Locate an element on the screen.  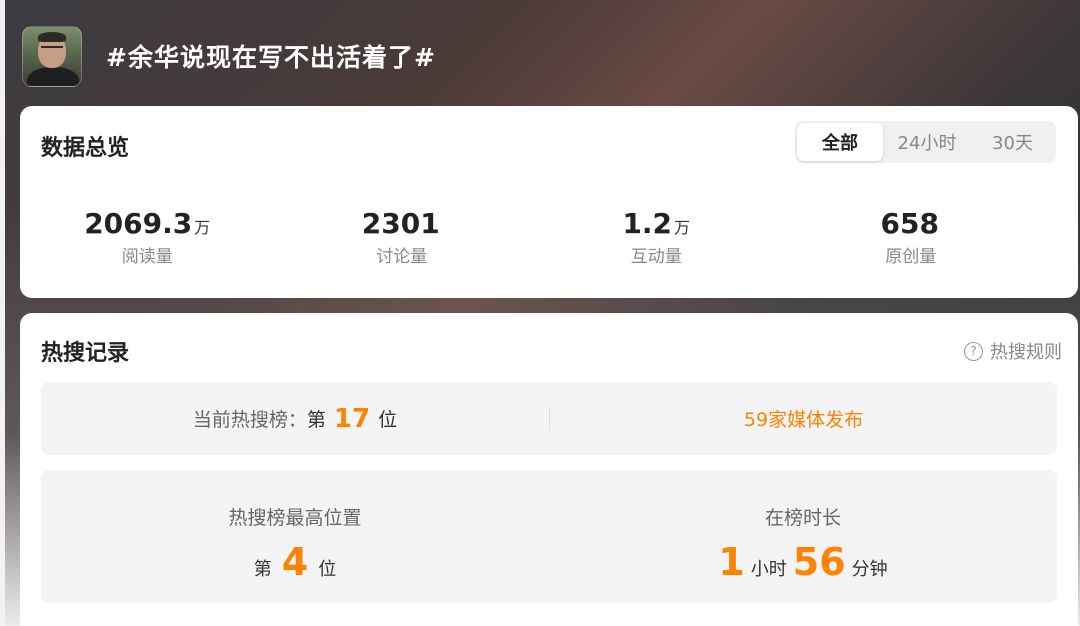
tab-all: 全部 is located at coordinates (840, 142).